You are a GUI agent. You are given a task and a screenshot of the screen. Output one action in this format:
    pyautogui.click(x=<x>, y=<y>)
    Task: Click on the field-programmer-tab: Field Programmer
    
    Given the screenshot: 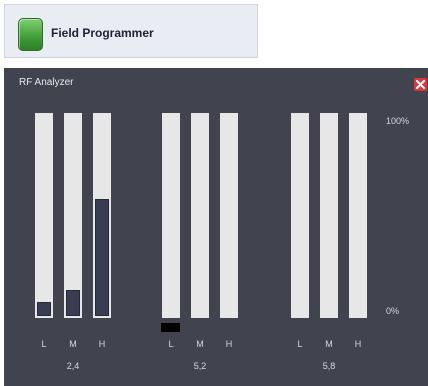 What is the action you would take?
    pyautogui.click(x=131, y=31)
    